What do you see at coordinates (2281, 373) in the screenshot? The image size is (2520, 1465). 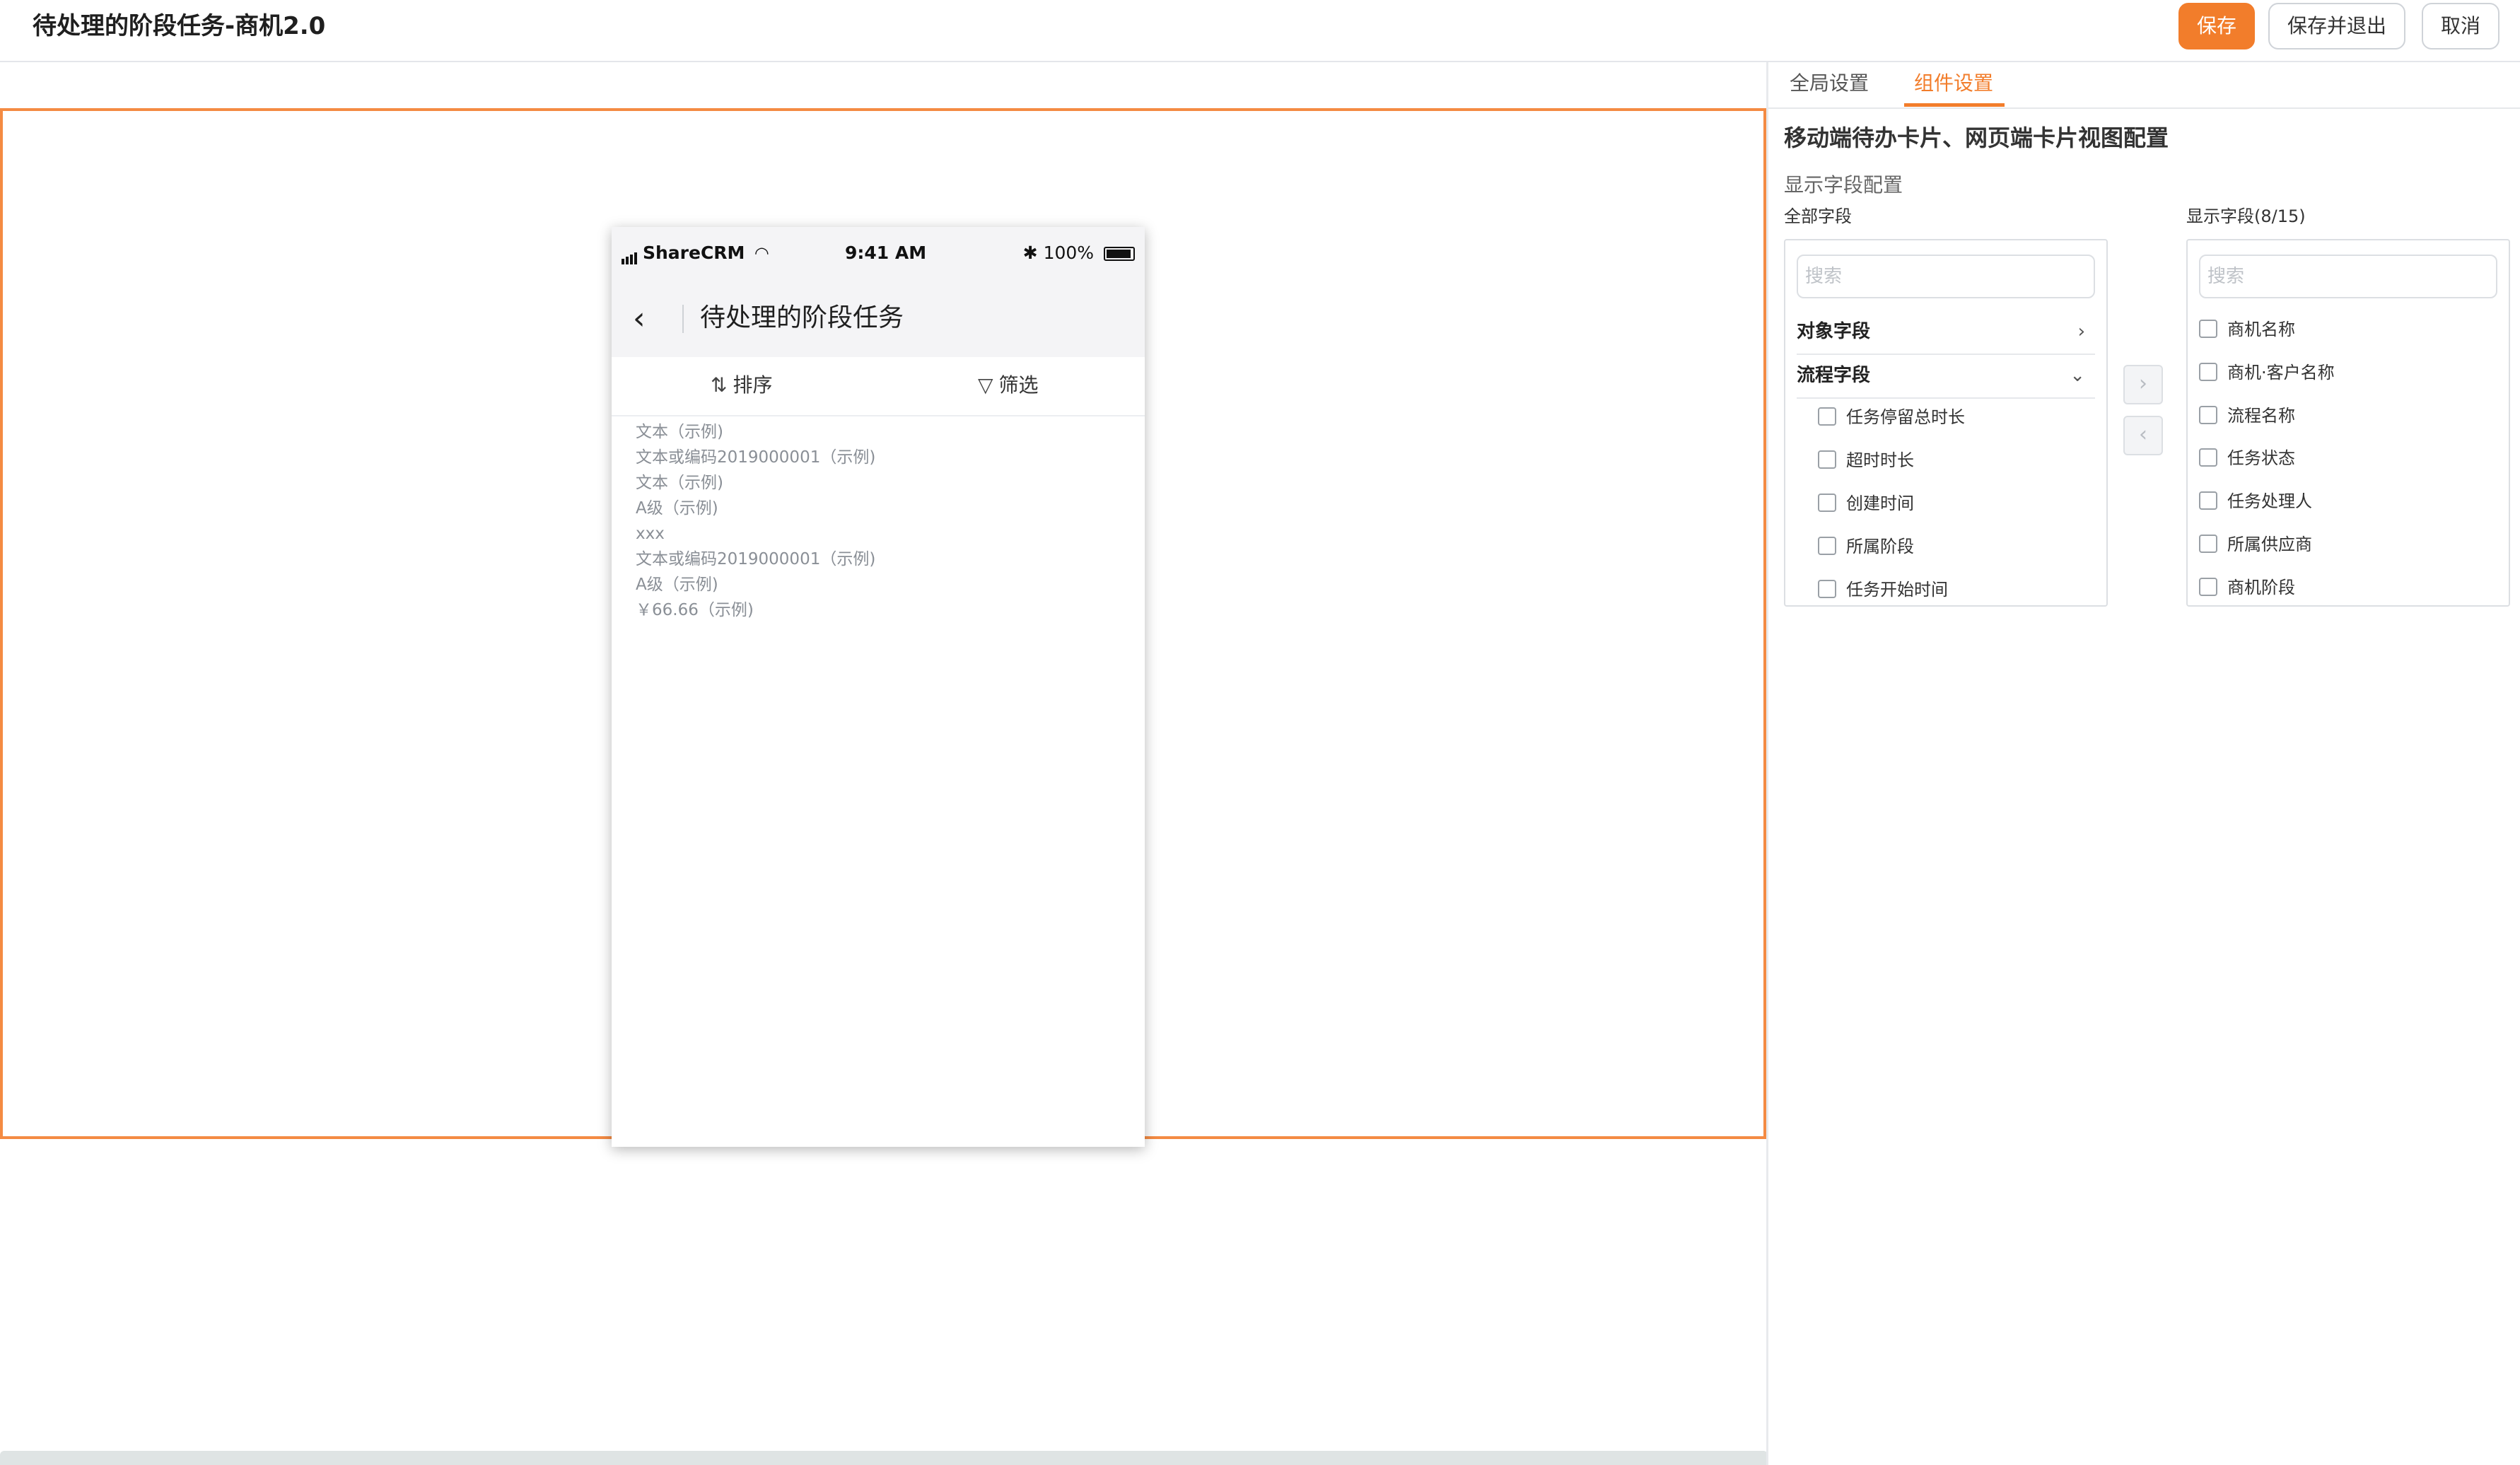 I see `field-label: 商机·客户名称` at bounding box center [2281, 373].